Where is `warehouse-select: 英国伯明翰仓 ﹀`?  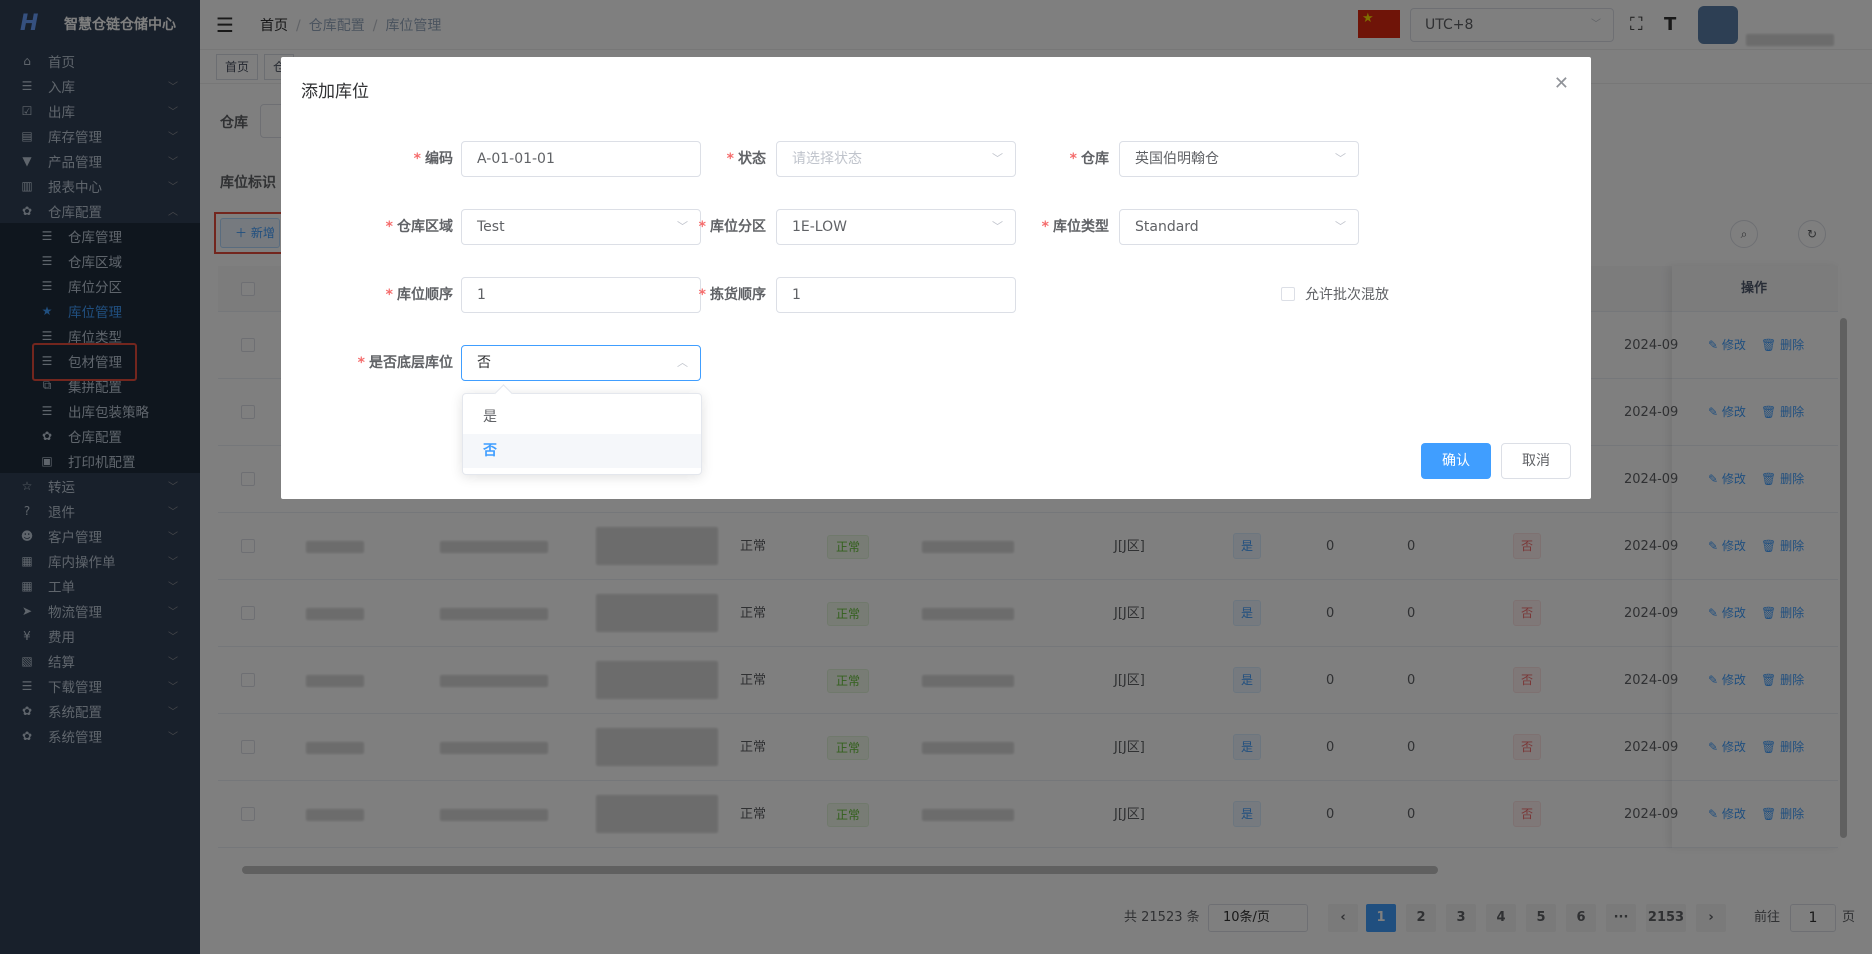
warehouse-select: 英国伯明翰仓 ﹀ is located at coordinates (1239, 159).